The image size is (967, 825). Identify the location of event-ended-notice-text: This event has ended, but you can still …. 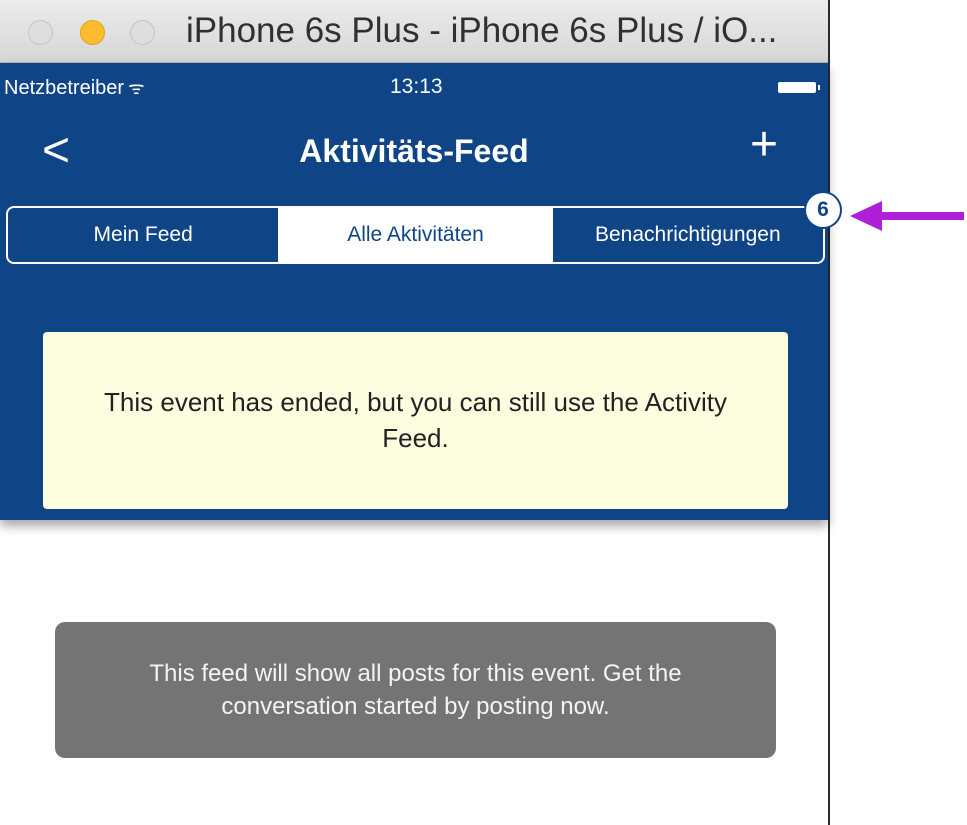
(415, 420).